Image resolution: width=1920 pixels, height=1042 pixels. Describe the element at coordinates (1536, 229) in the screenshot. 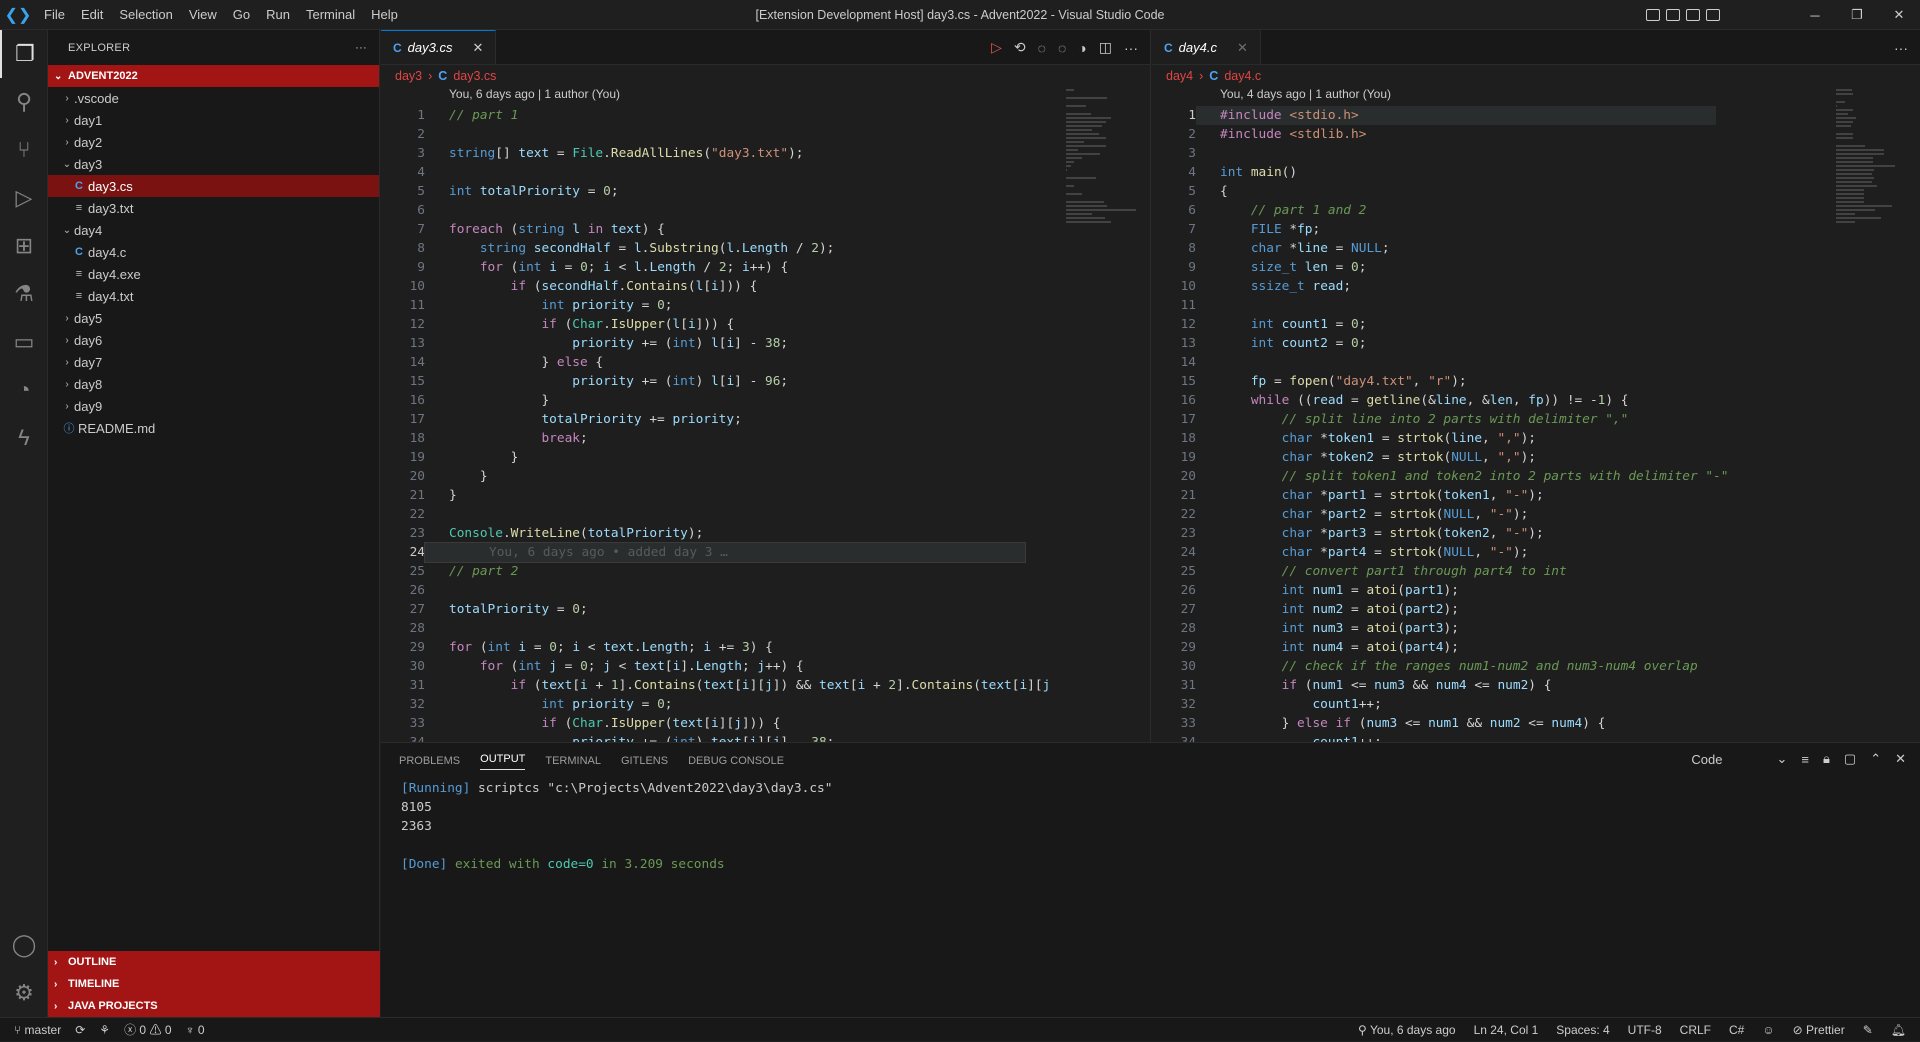

I see `code-line: 7 FILE *fp;` at that location.